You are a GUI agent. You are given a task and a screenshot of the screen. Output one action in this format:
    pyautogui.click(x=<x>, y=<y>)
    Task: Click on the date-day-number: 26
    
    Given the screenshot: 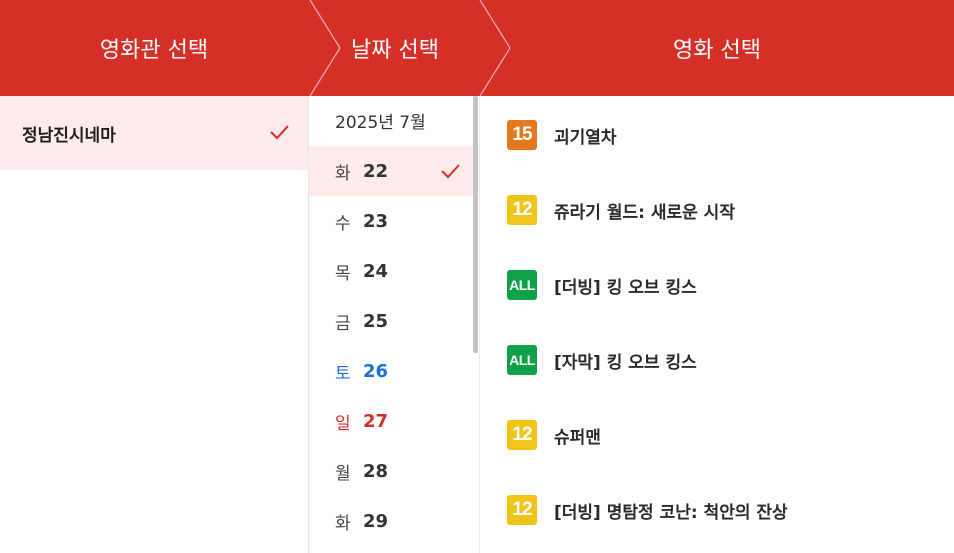 What is the action you would take?
    pyautogui.click(x=376, y=371)
    